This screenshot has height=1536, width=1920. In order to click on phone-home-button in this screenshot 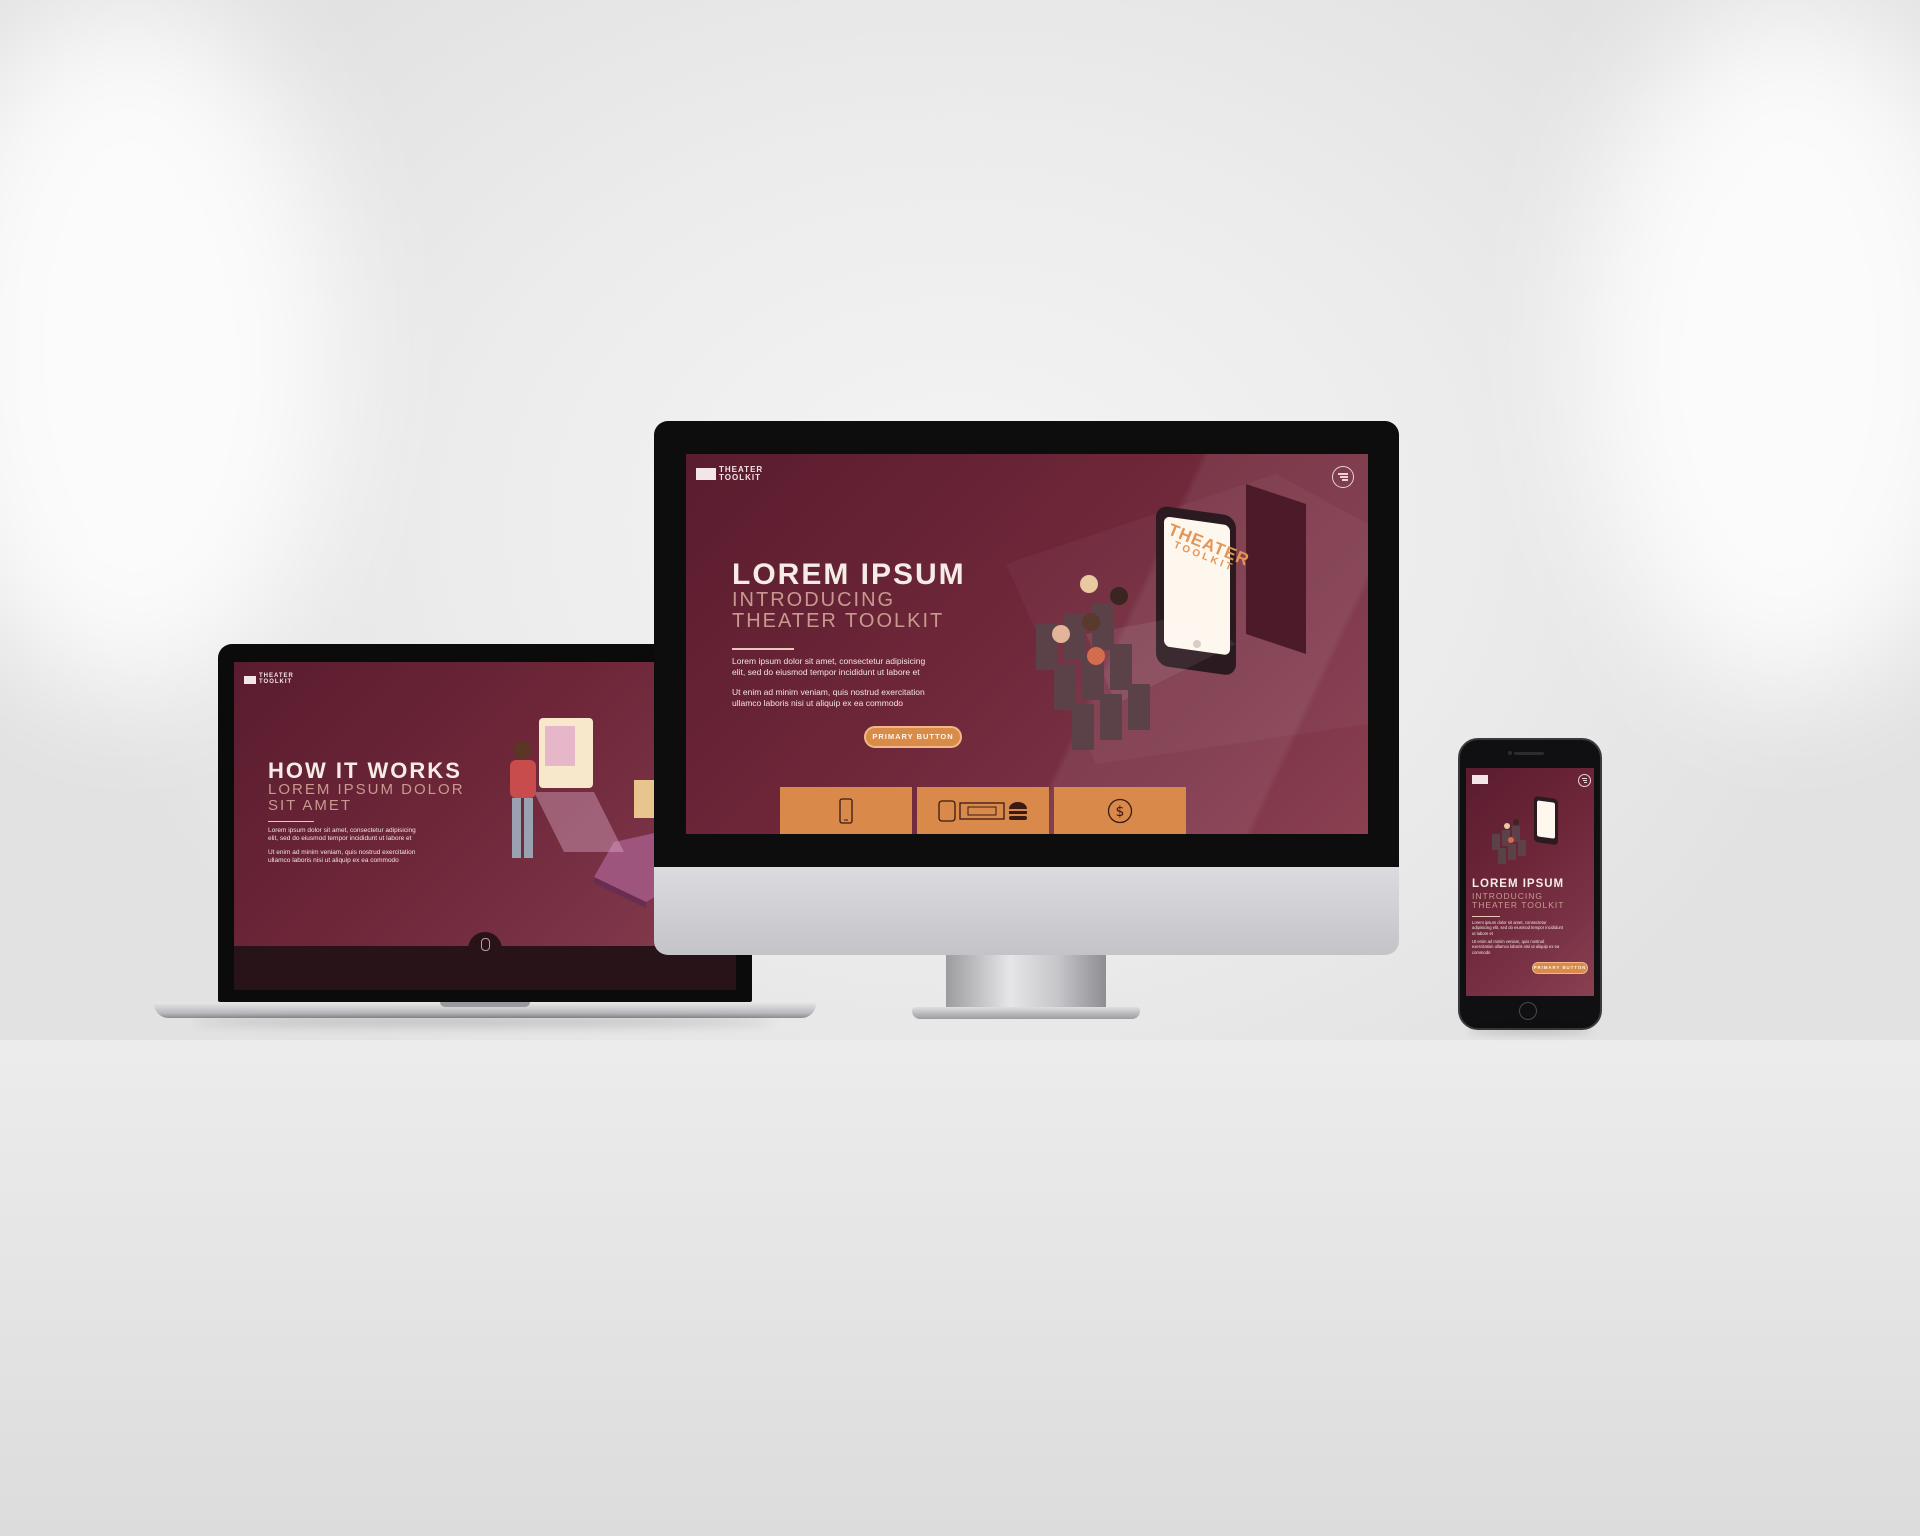, I will do `click(1528, 1011)`.